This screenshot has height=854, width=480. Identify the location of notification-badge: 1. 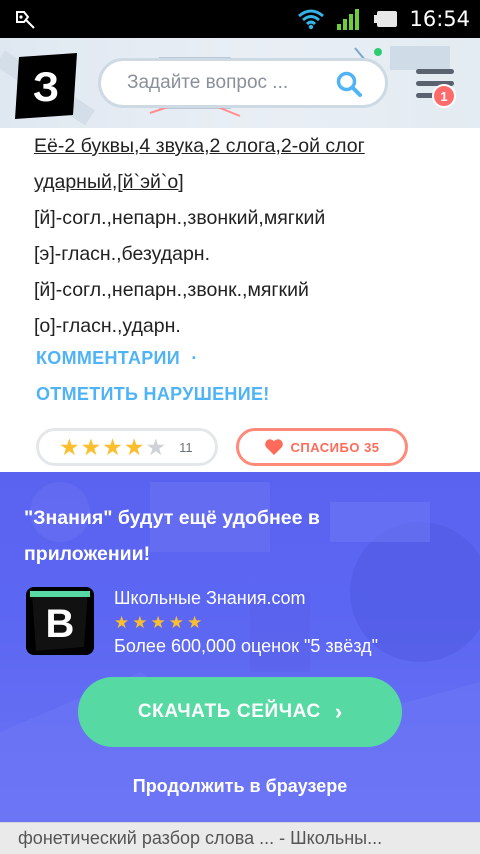
(444, 96).